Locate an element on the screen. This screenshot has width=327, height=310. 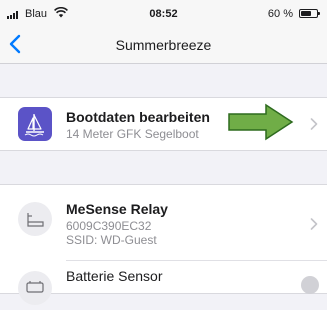
battery-sensor-row: Batterie Sensor is located at coordinates (163, 283).